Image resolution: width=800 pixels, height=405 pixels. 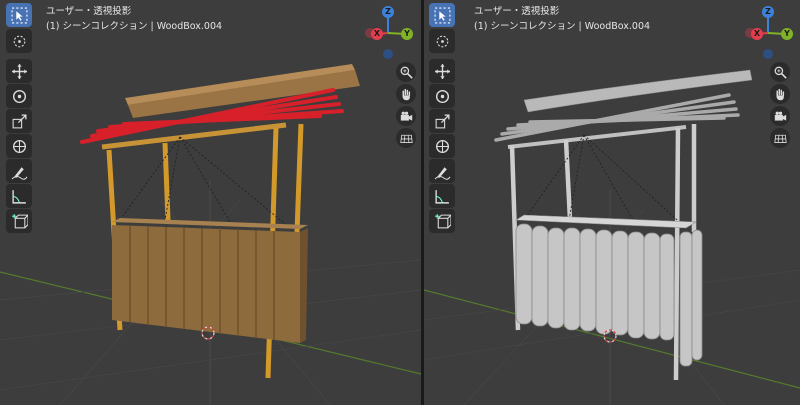 What do you see at coordinates (134, 19) in the screenshot?
I see `viewport-header-left: ユーザー・透視投影 (1) シーンコレクション | WoodBox.004` at bounding box center [134, 19].